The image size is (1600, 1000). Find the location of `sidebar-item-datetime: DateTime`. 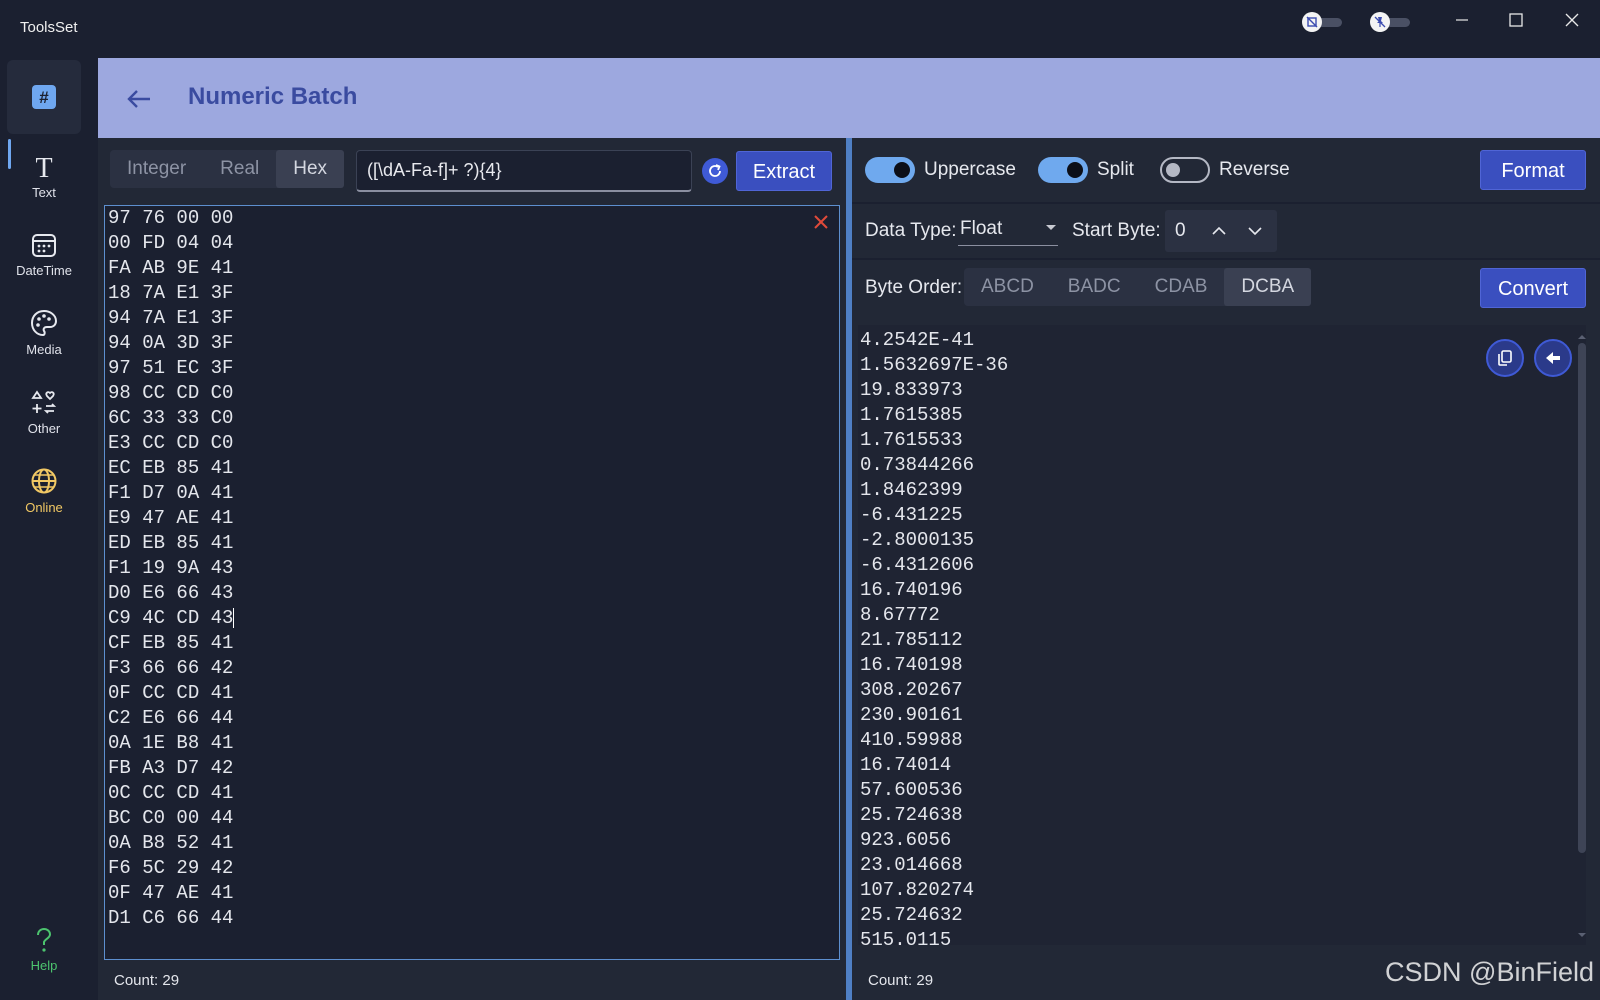

sidebar-item-datetime: DateTime is located at coordinates (44, 255).